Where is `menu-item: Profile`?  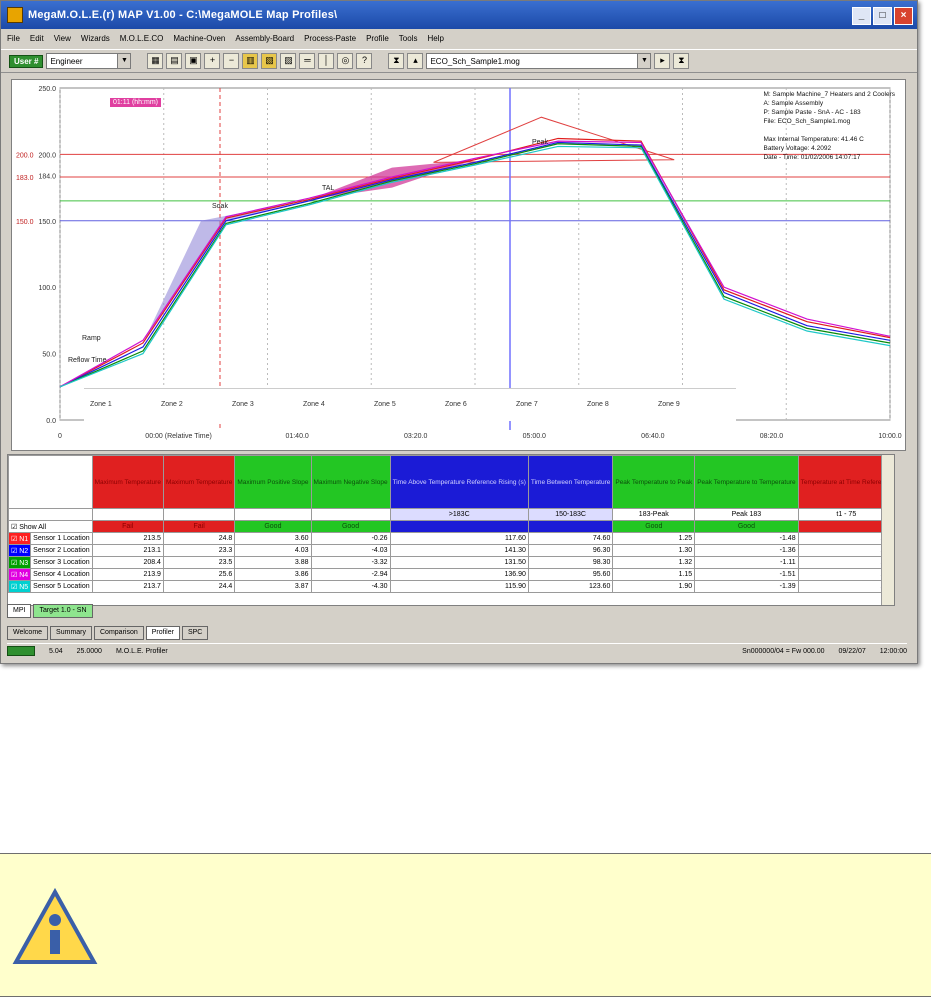
menu-item: Profile is located at coordinates (377, 38).